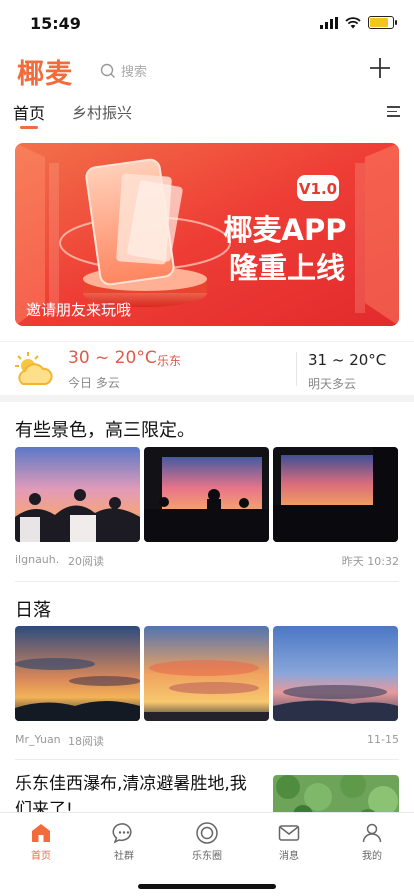  What do you see at coordinates (29, 127) in the screenshot?
I see `active-tab-indicator` at bounding box center [29, 127].